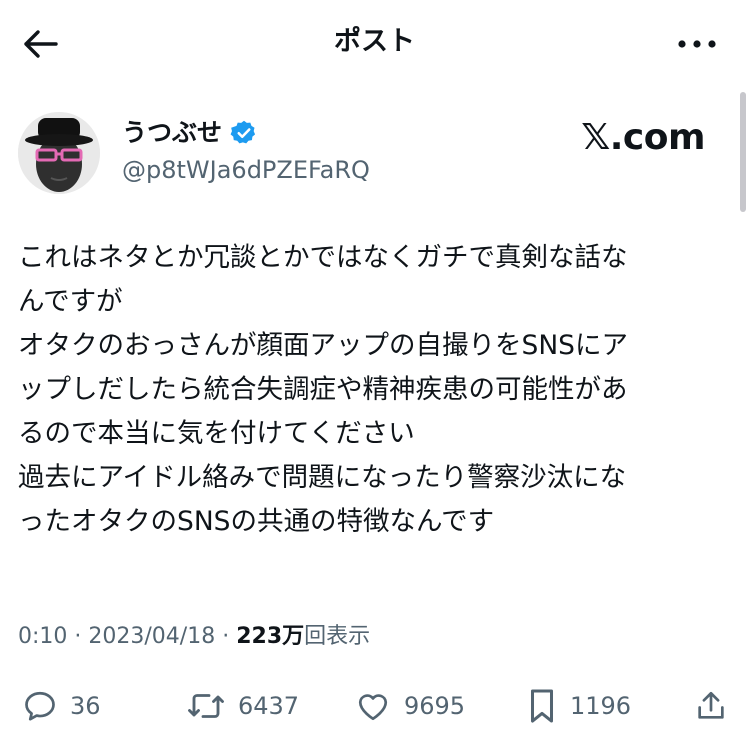 The width and height of the screenshot is (749, 747). I want to click on tweet-text-line: んですが, so click(70, 301).